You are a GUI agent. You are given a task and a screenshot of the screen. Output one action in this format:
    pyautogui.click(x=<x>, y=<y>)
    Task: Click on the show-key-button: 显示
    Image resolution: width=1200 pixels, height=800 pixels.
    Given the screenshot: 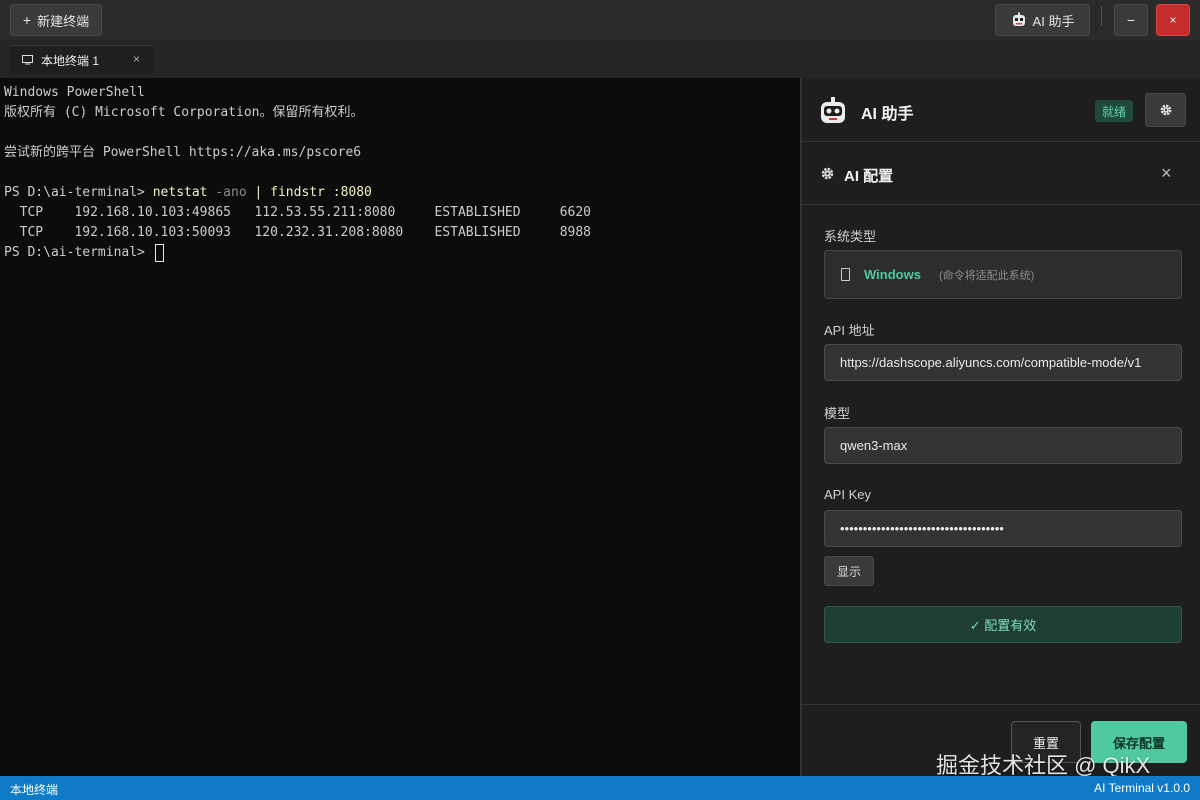 What is the action you would take?
    pyautogui.click(x=849, y=571)
    